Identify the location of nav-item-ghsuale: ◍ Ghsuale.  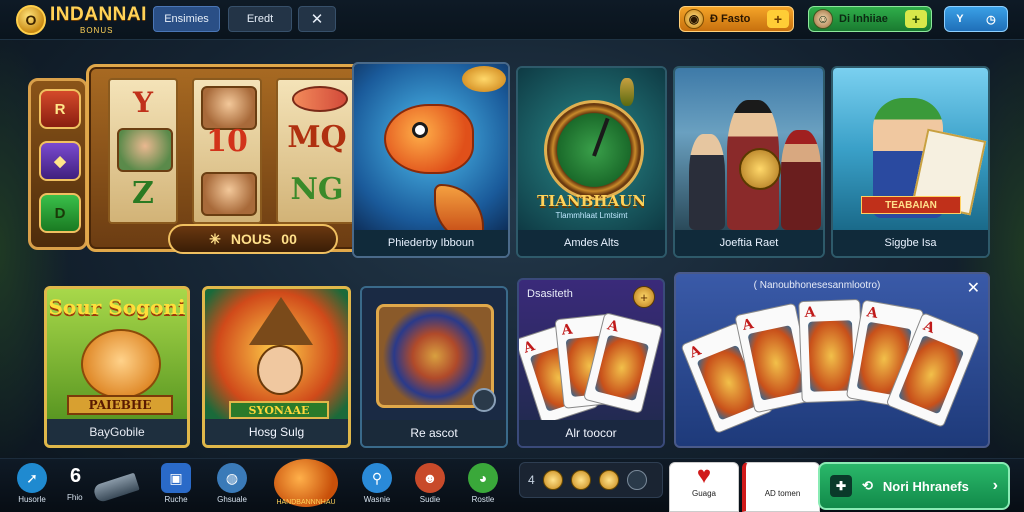
(232, 486).